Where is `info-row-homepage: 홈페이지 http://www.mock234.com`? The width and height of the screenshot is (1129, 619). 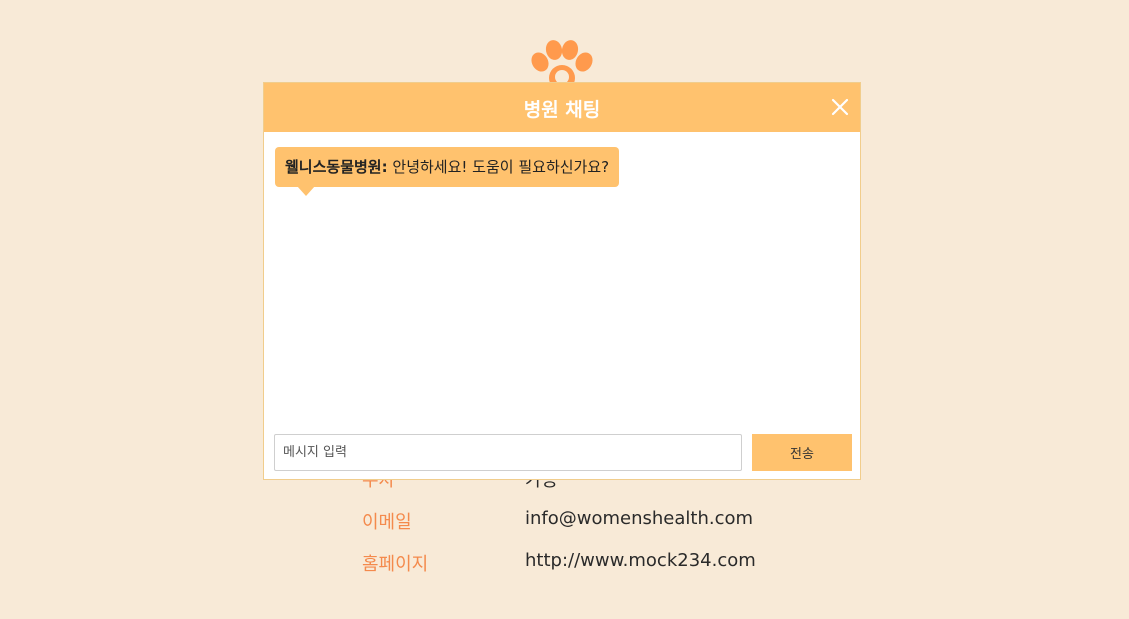
info-row-homepage: 홈페이지 http://www.mock234.com is located at coordinates (592, 571).